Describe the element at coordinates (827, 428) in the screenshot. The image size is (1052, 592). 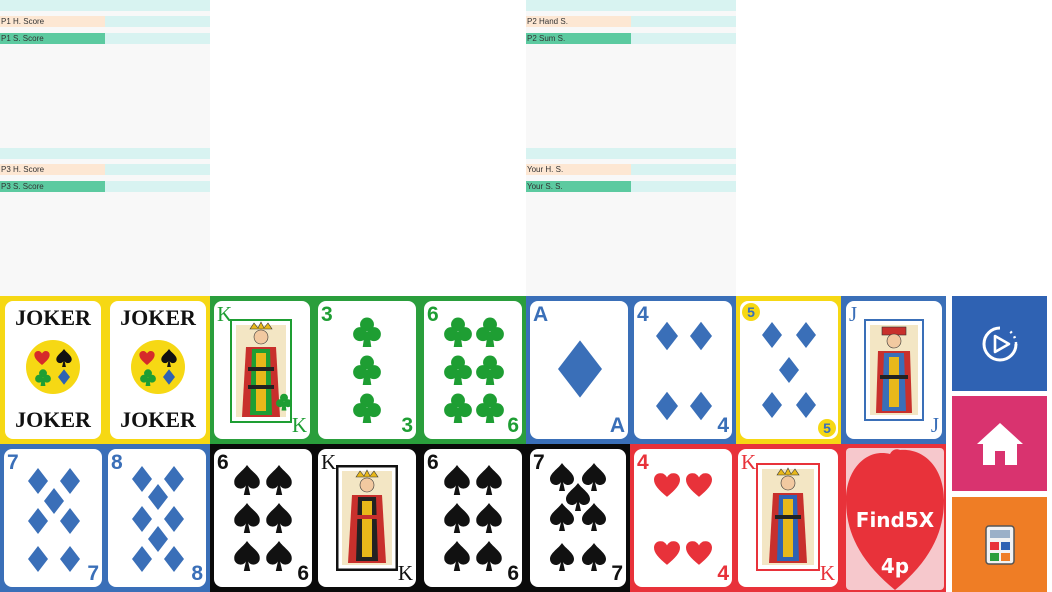
I see `card-rank-bottom: 5` at that location.